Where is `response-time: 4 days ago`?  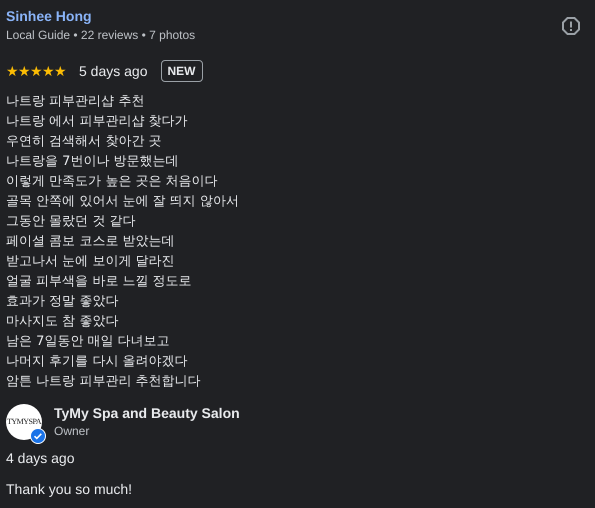 response-time: 4 days ago is located at coordinates (41, 458).